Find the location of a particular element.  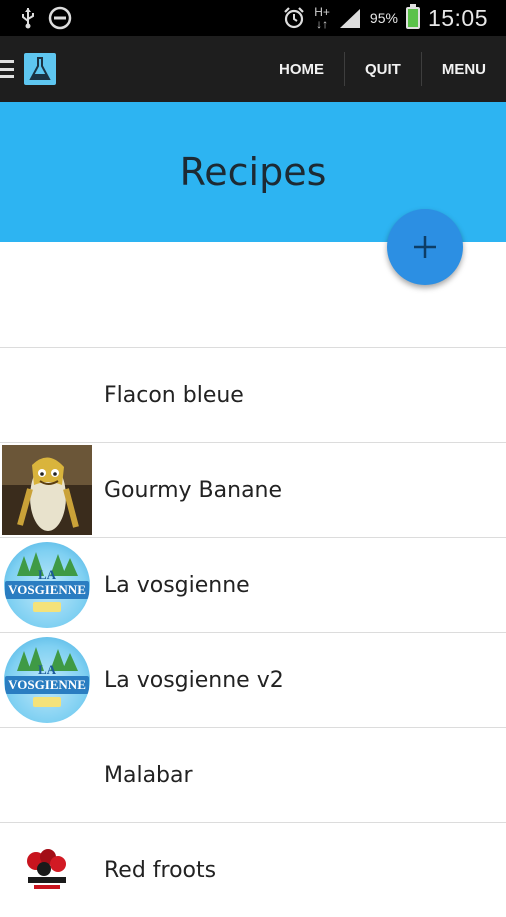

add-recipe-button is located at coordinates (425, 247).